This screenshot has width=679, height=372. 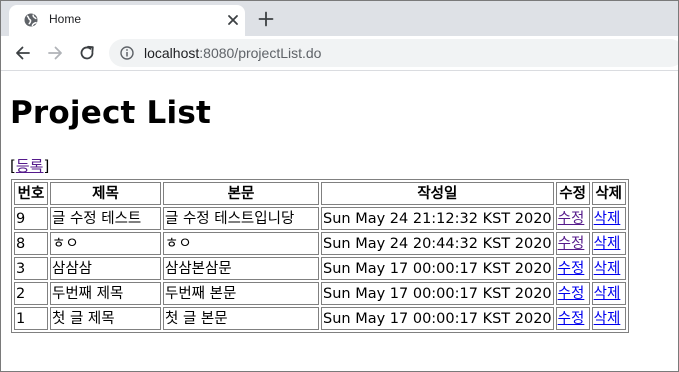 I want to click on col-header-delete: 삭제, so click(x=608, y=193).